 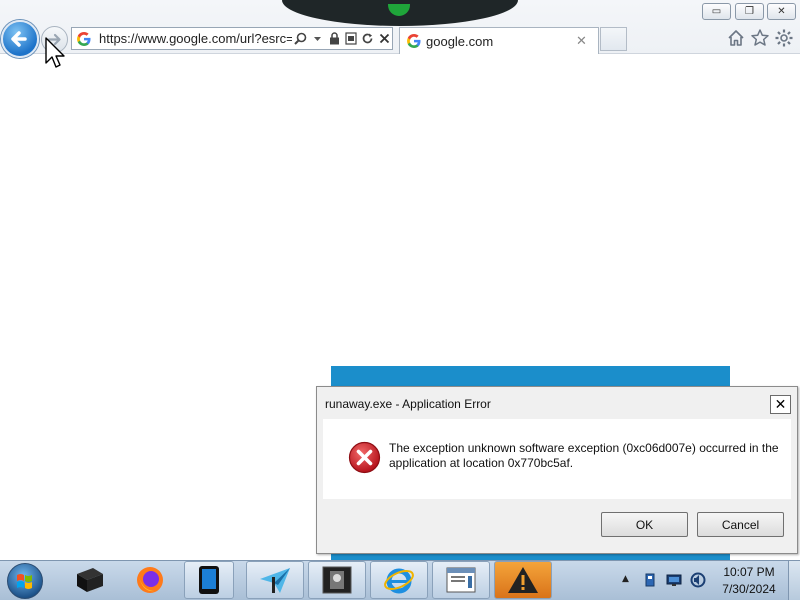 I want to click on back-button, so click(x=20, y=39).